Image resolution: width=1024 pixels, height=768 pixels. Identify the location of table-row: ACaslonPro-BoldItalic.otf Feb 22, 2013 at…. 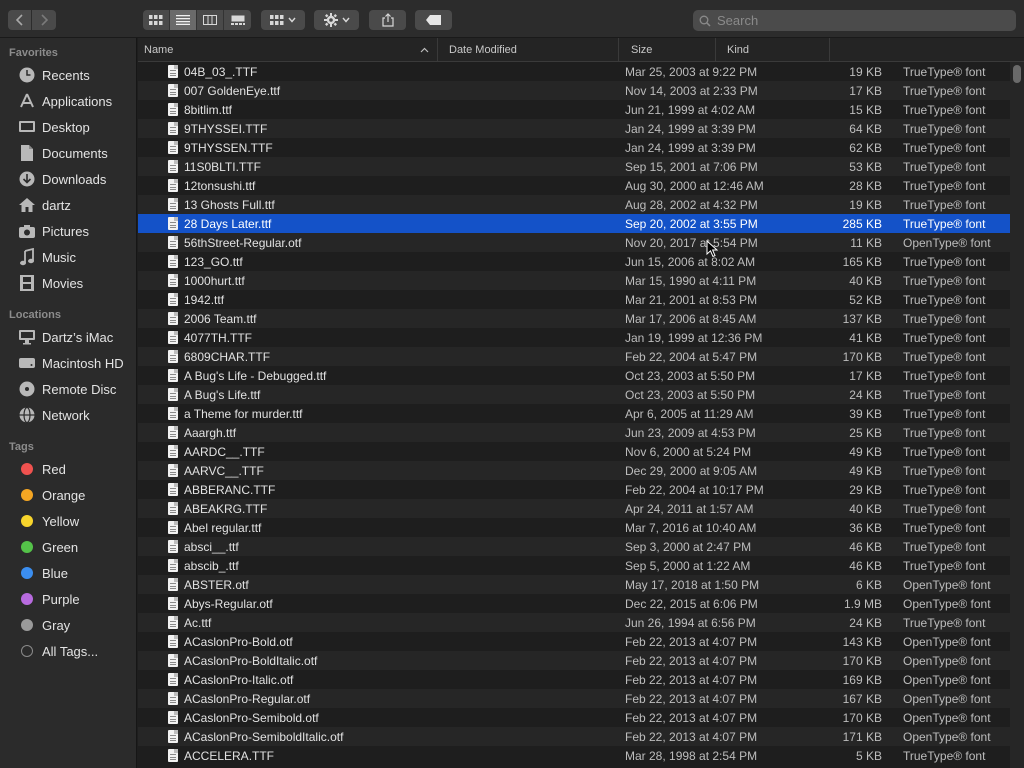
(581, 660).